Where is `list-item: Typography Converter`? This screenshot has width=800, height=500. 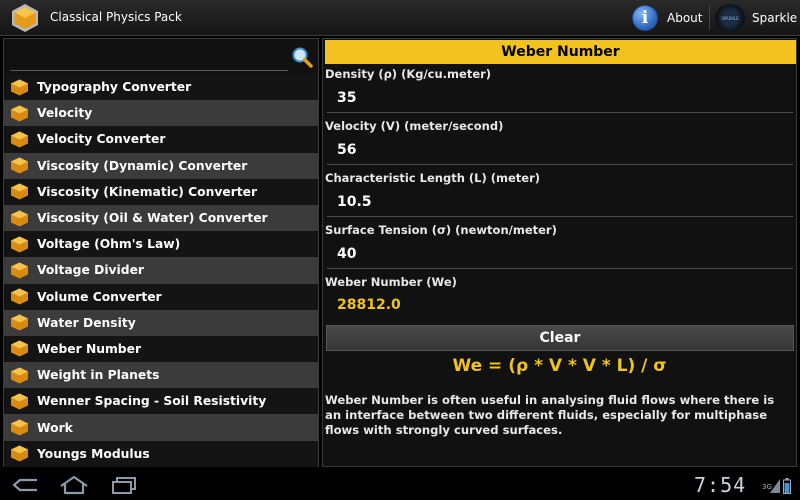
list-item: Typography Converter is located at coordinates (161, 87).